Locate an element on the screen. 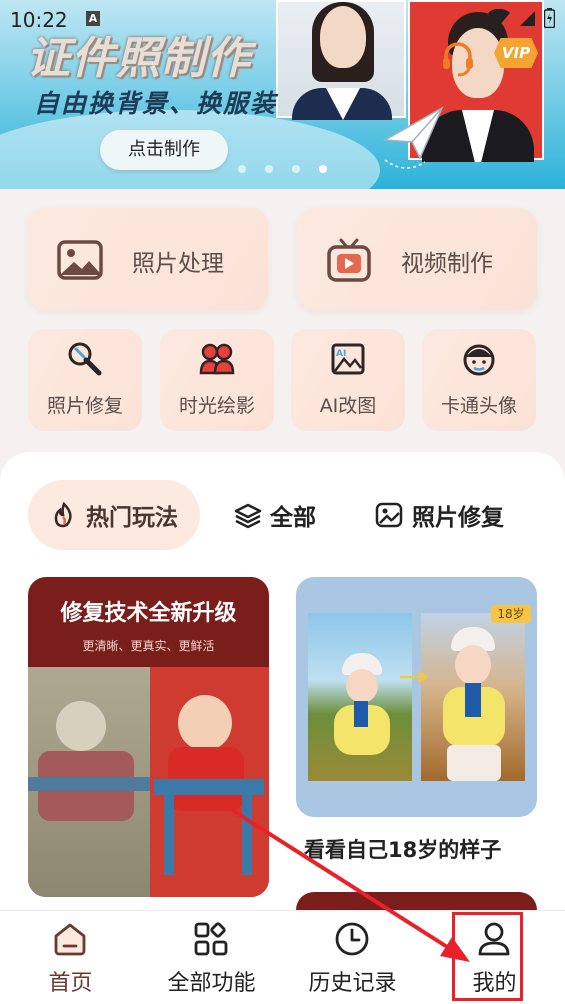  flame-icon is located at coordinates (63, 514).